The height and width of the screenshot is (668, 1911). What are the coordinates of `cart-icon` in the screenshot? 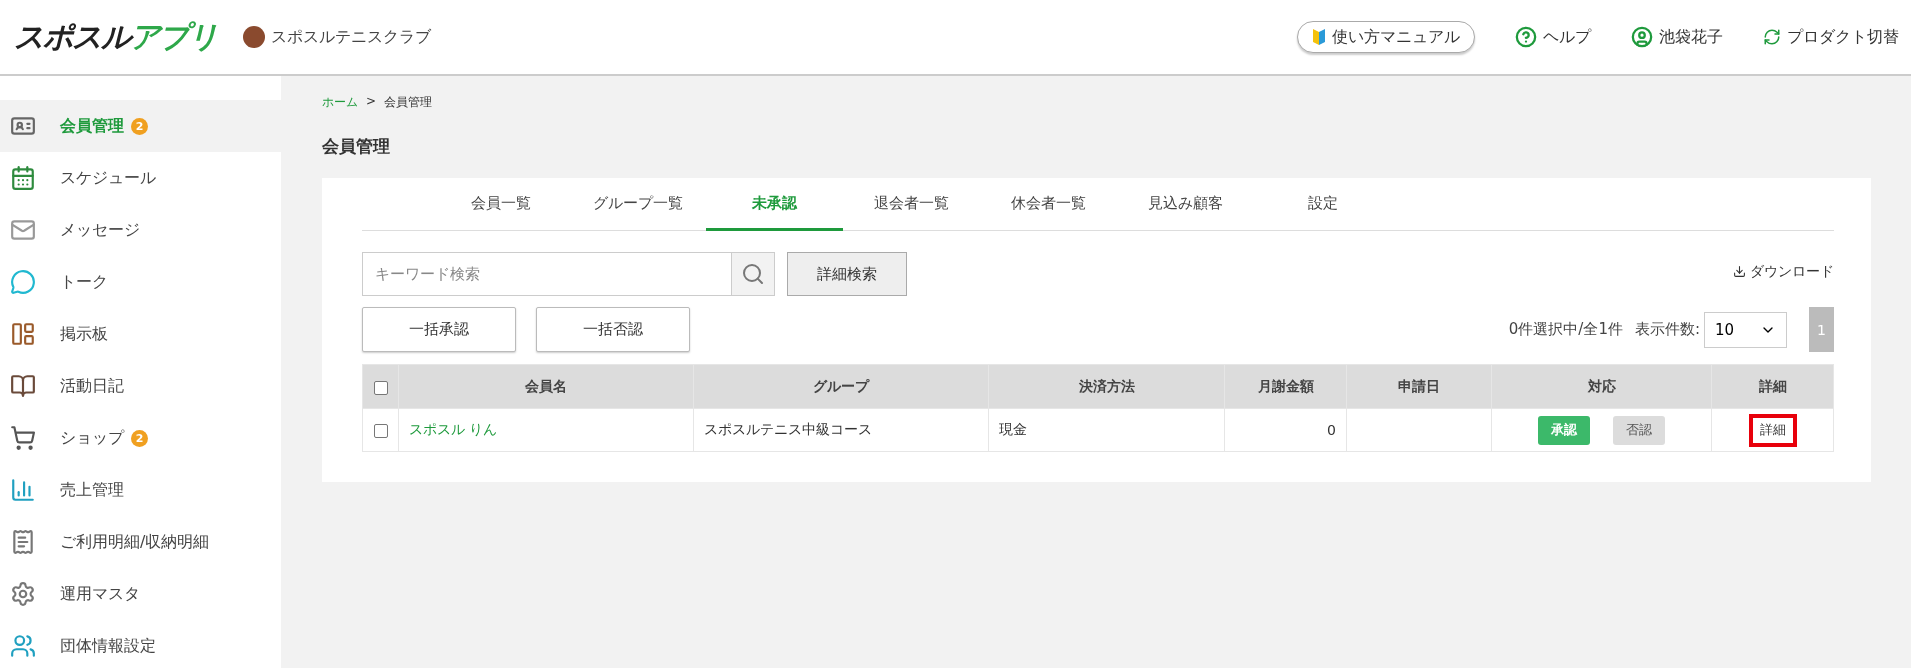 It's located at (23, 438).